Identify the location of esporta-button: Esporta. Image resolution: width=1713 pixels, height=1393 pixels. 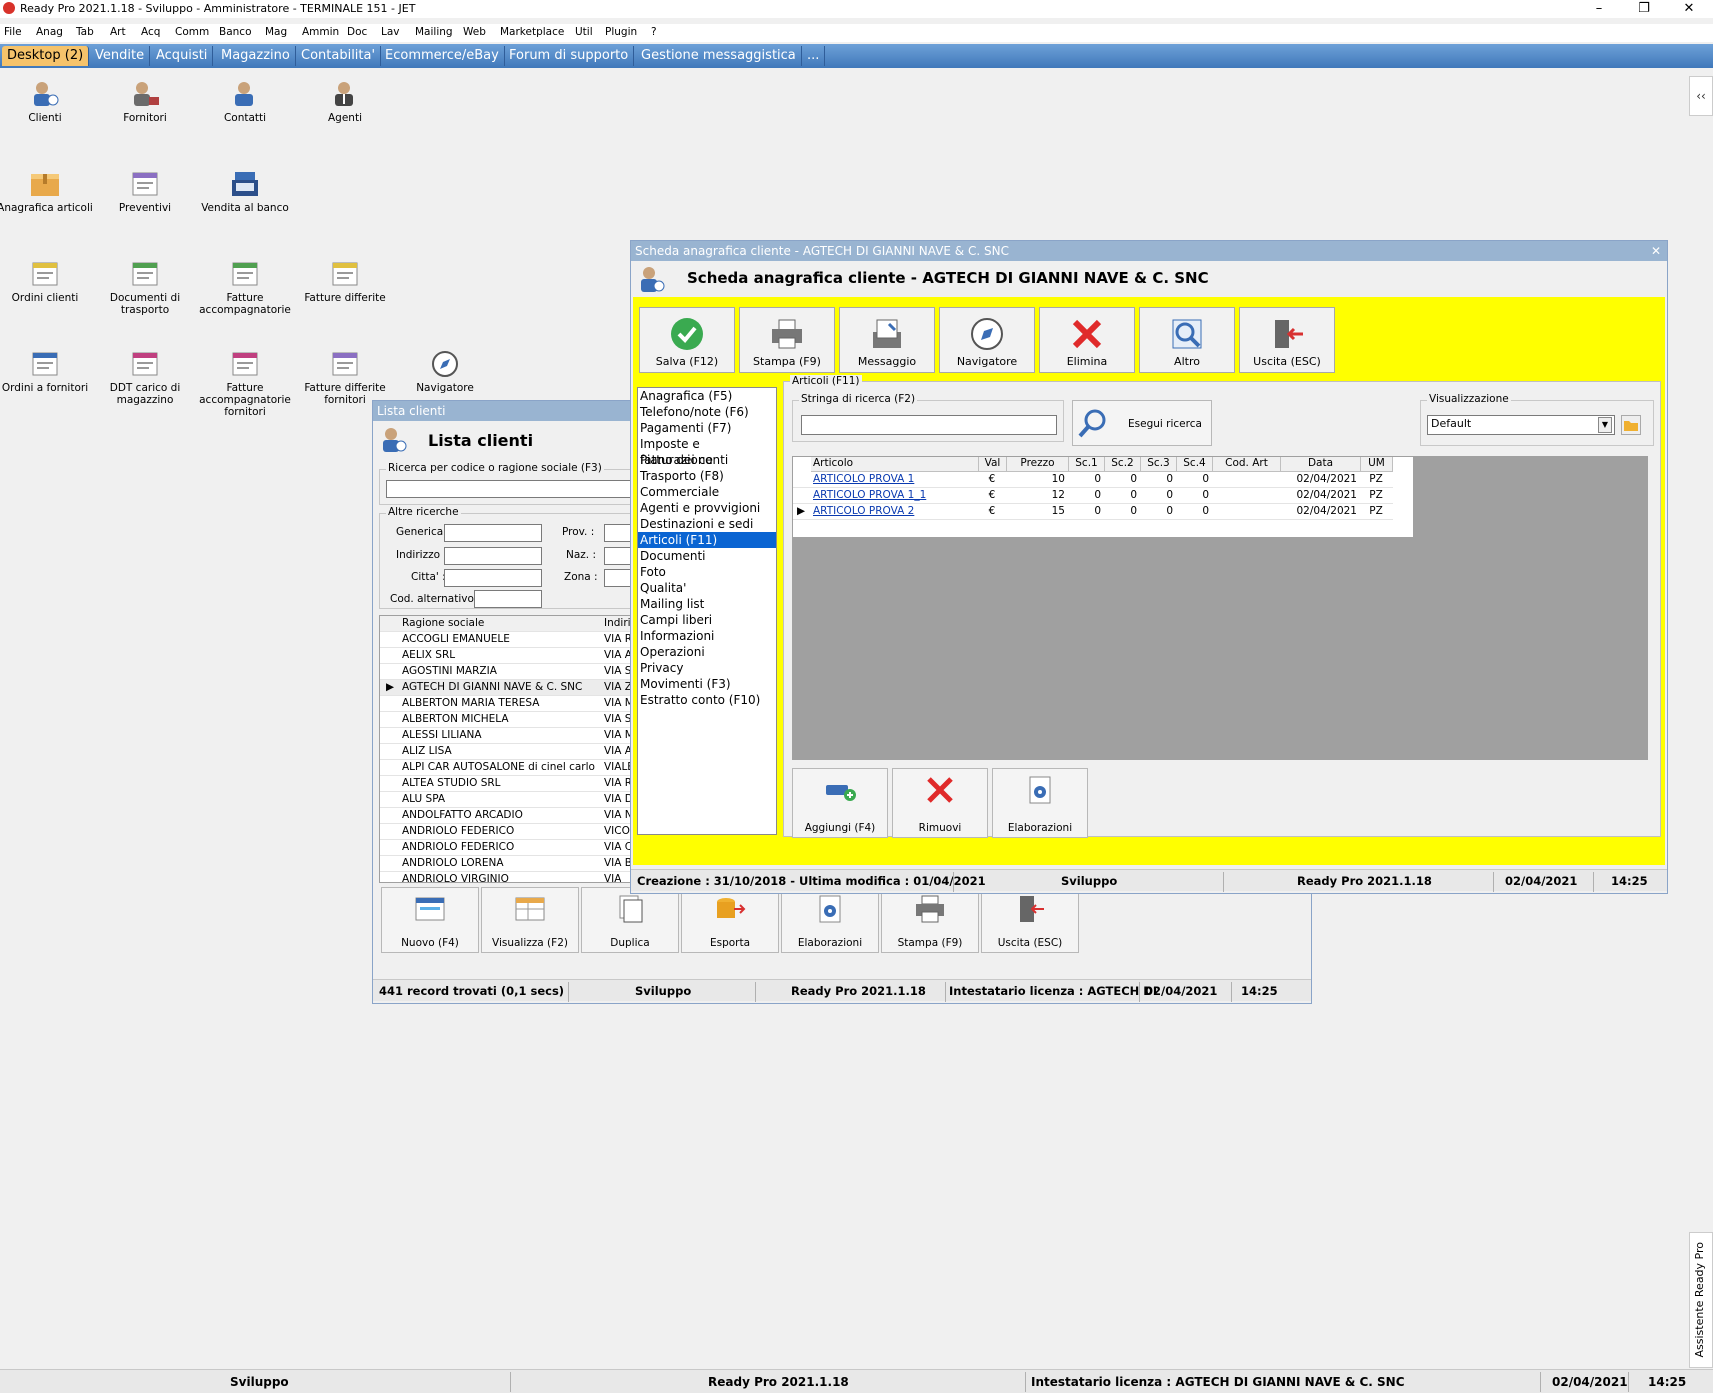
(730, 920).